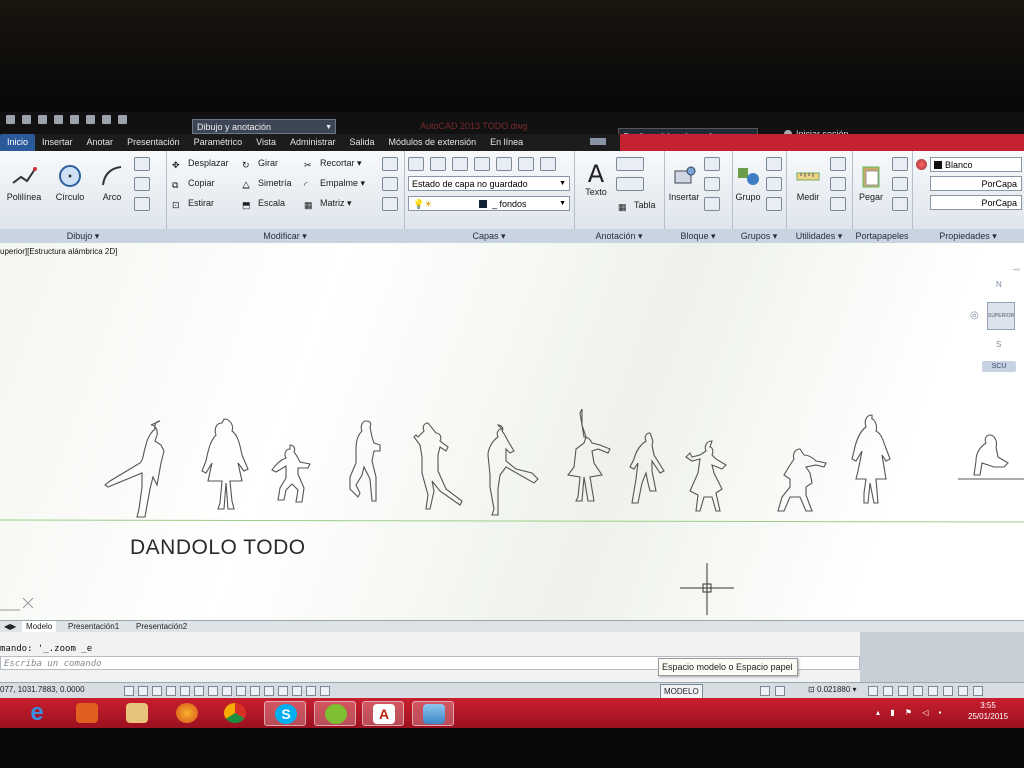 This screenshot has height=768, width=1024. What do you see at coordinates (185, 691) in the screenshot?
I see `polar-icon` at bounding box center [185, 691].